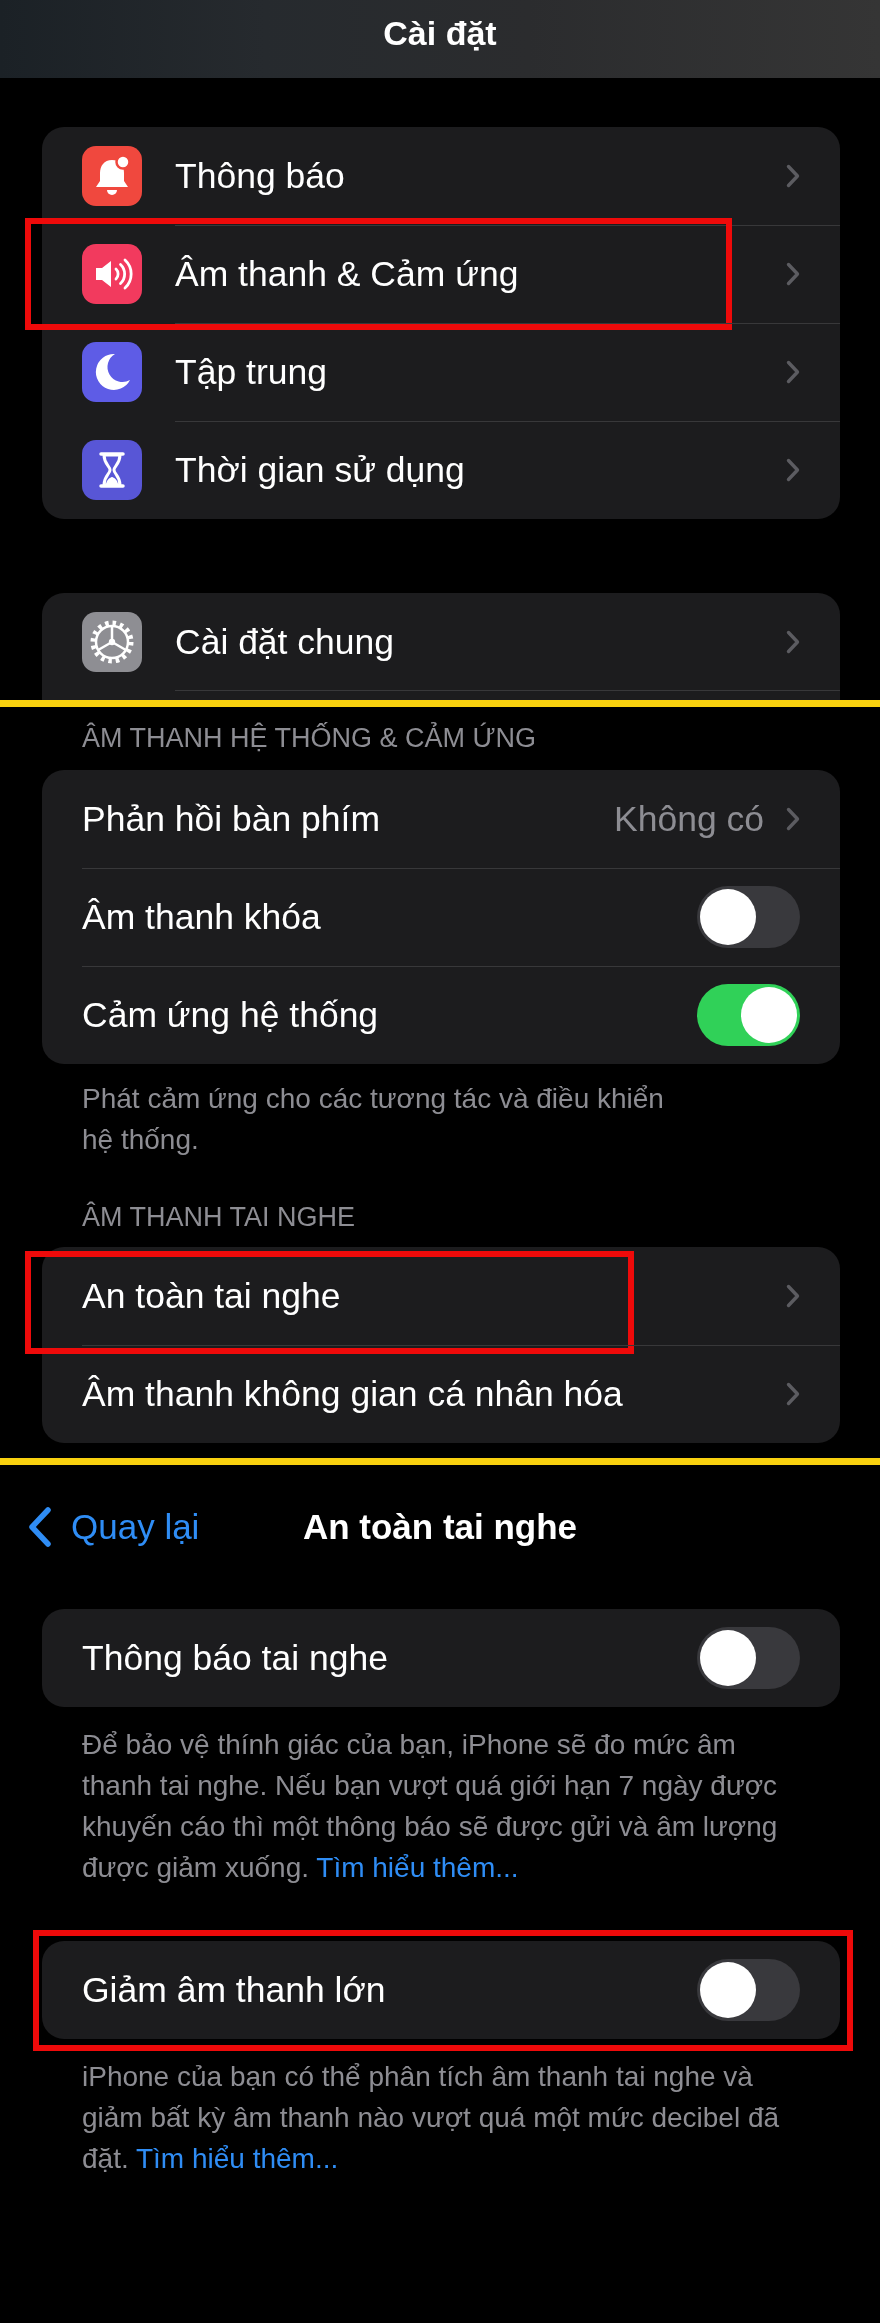  I want to click on chevron-left-icon, so click(40, 1527).